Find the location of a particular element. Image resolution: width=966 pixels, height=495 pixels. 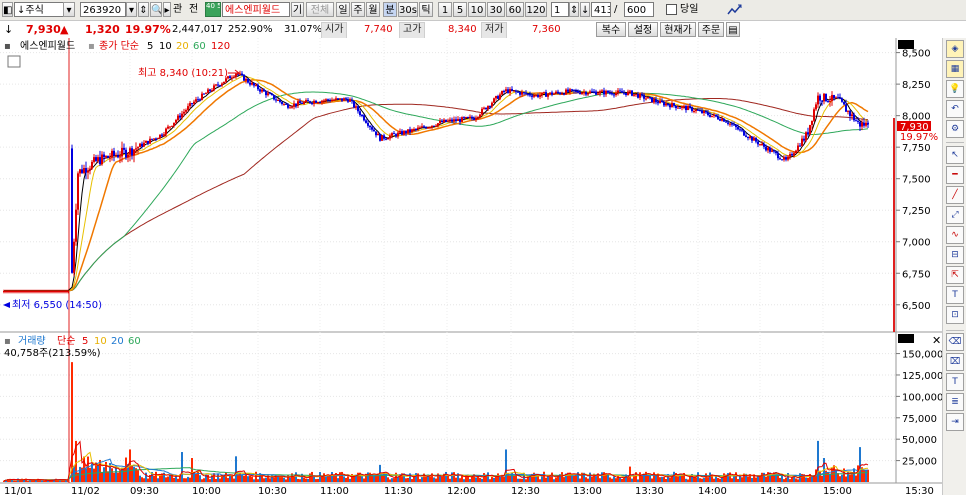

interval-5-button: 5 is located at coordinates (460, 9).